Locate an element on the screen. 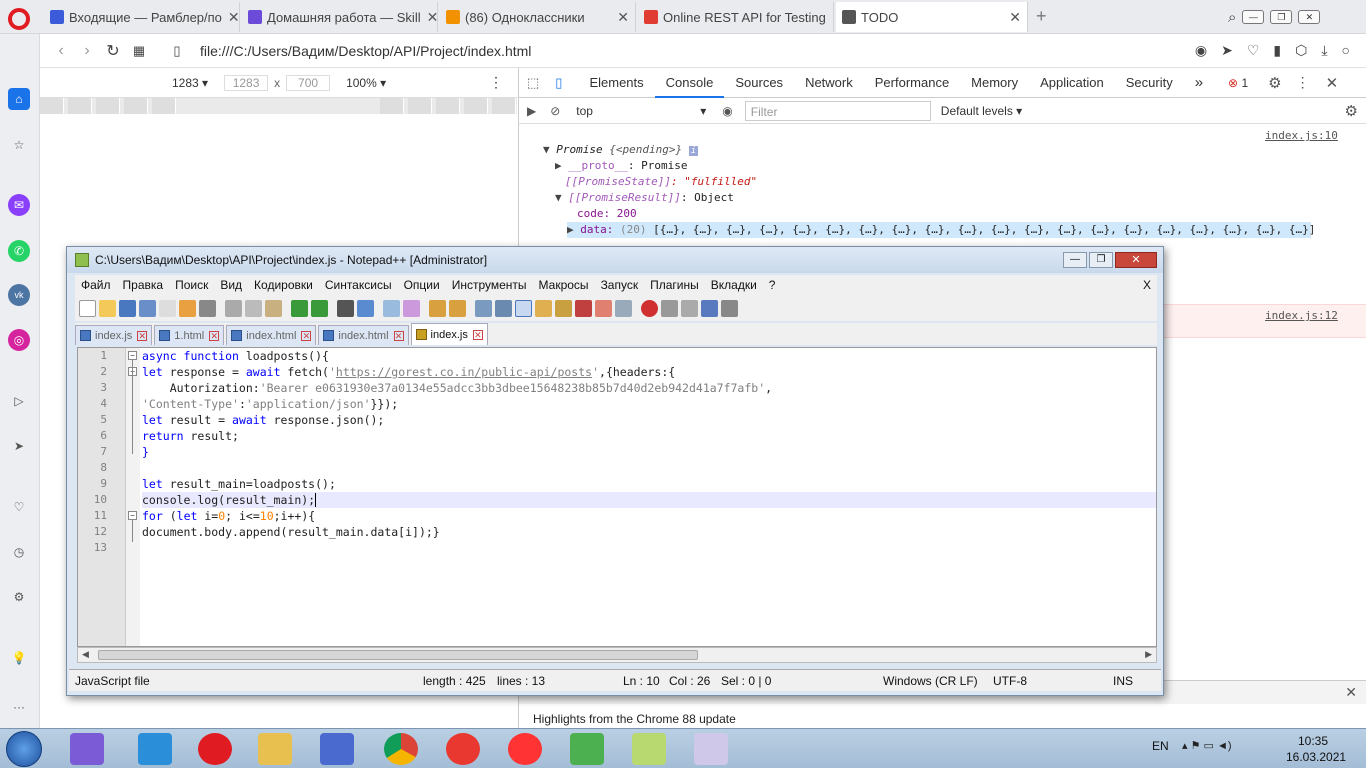  more-icon: ··· is located at coordinates (19, 707).